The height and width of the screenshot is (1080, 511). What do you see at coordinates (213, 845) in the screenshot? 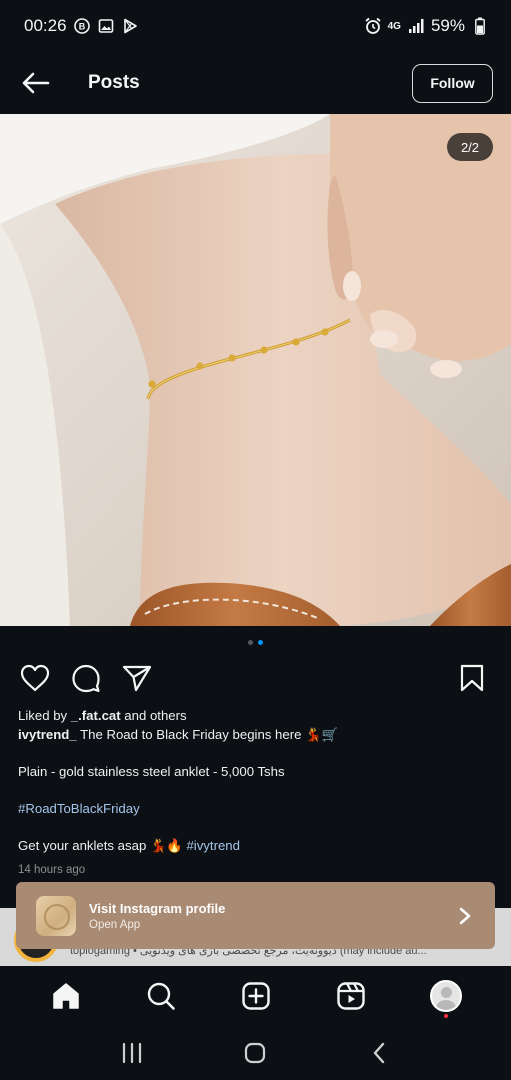
I see `hashtag-link: #ivytrend` at bounding box center [213, 845].